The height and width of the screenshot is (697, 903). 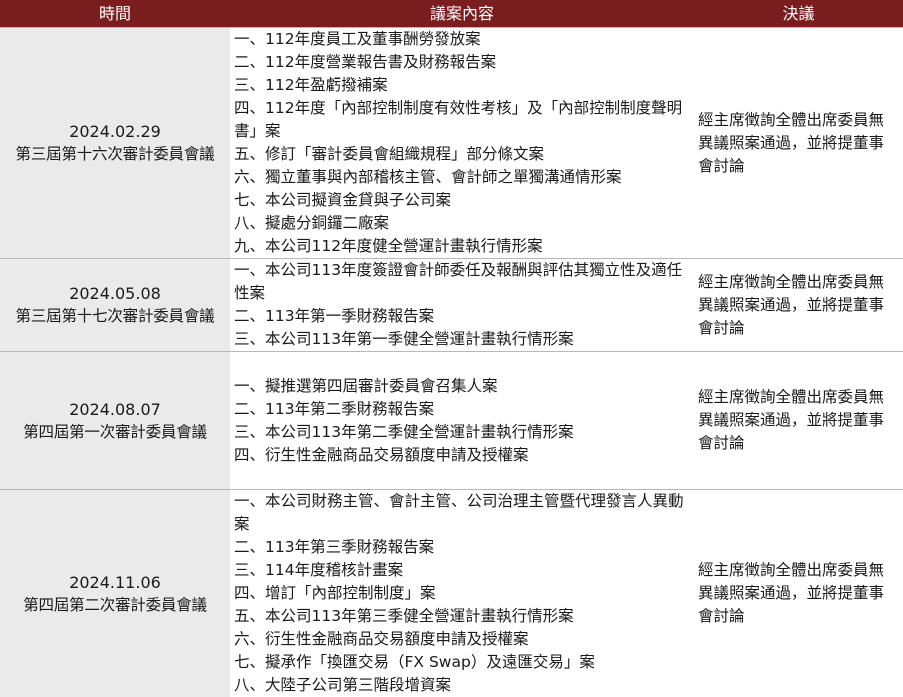 I want to click on agenda-item: 七、本公司擬資金貸與子公司案, so click(x=461, y=200).